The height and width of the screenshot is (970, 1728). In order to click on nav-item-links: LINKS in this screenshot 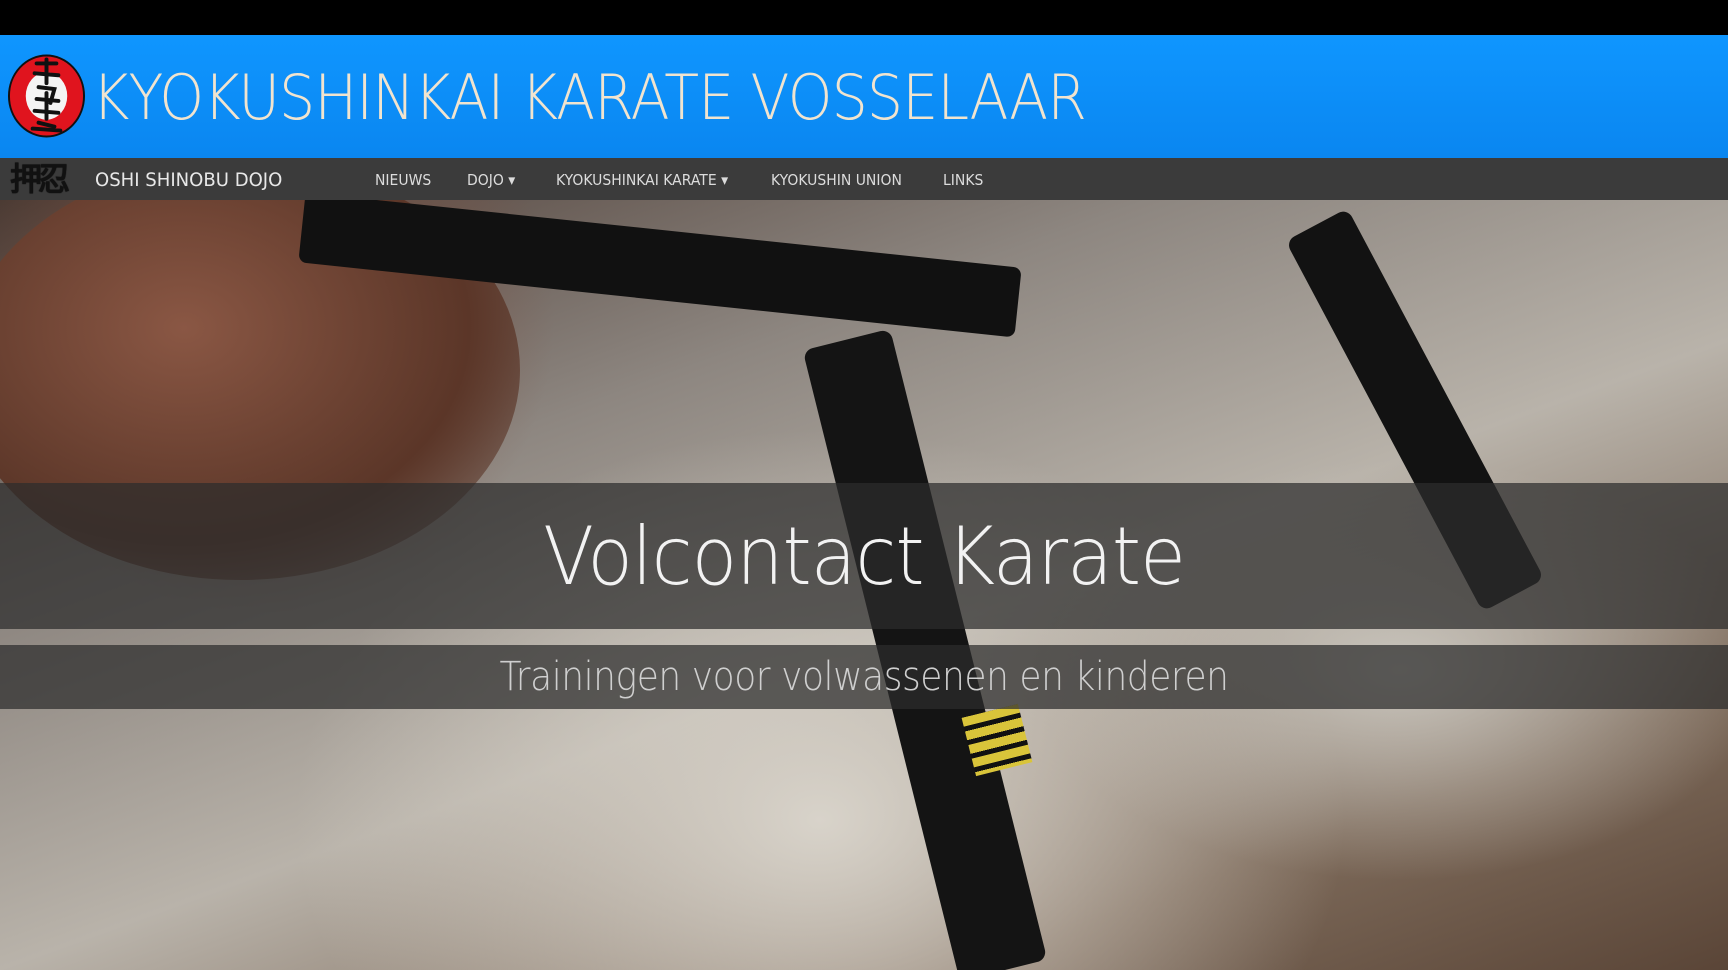, I will do `click(963, 180)`.